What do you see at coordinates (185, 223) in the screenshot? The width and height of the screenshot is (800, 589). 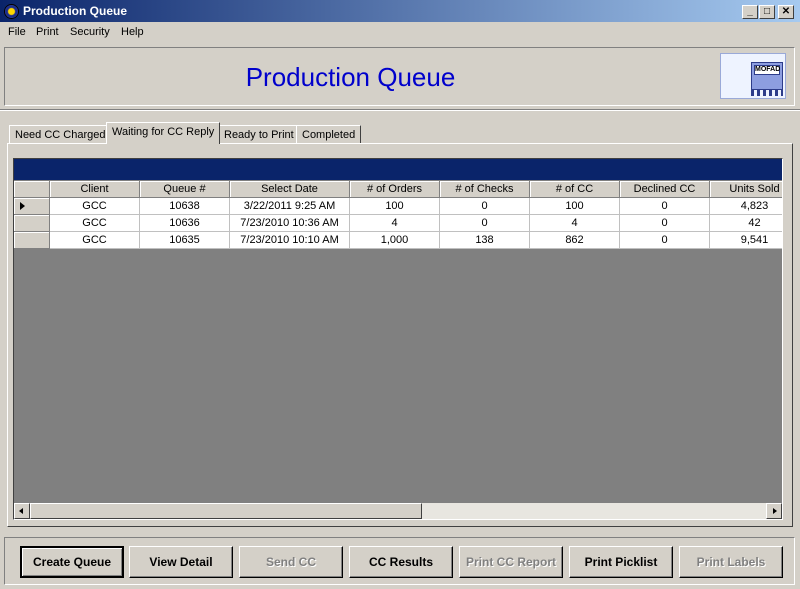 I see `cell-queue: 10636` at bounding box center [185, 223].